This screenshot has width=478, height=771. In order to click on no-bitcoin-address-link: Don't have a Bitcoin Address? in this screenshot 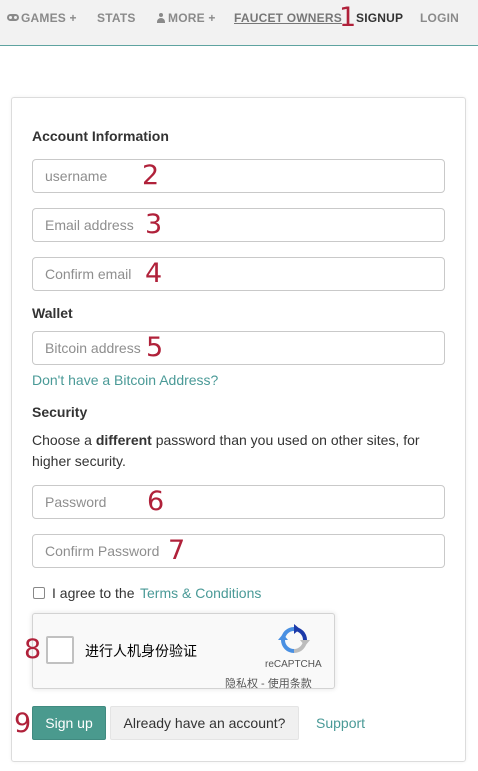, I will do `click(125, 380)`.